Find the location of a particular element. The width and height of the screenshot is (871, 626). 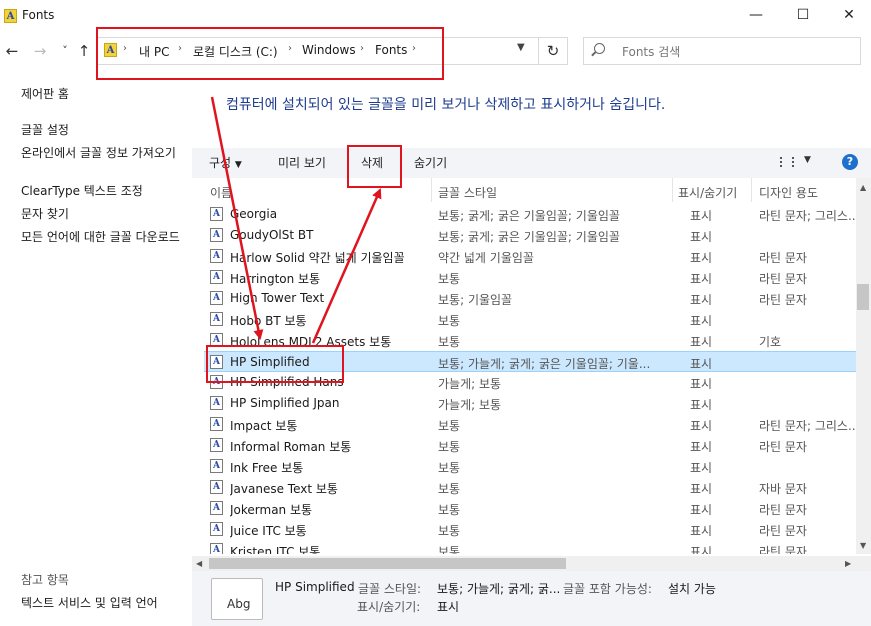

font-settings-link: 글꼴 설정 is located at coordinates (45, 130).